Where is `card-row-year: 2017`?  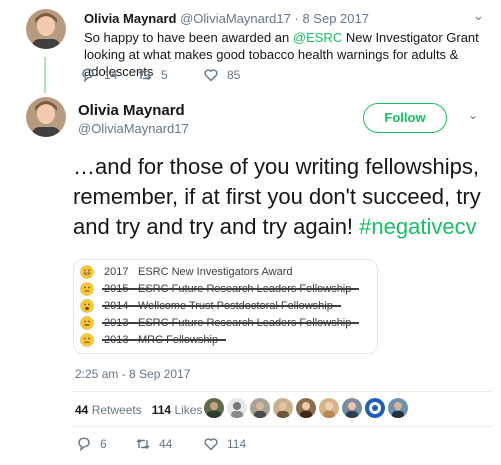
card-row-year: 2017 is located at coordinates (116, 272).